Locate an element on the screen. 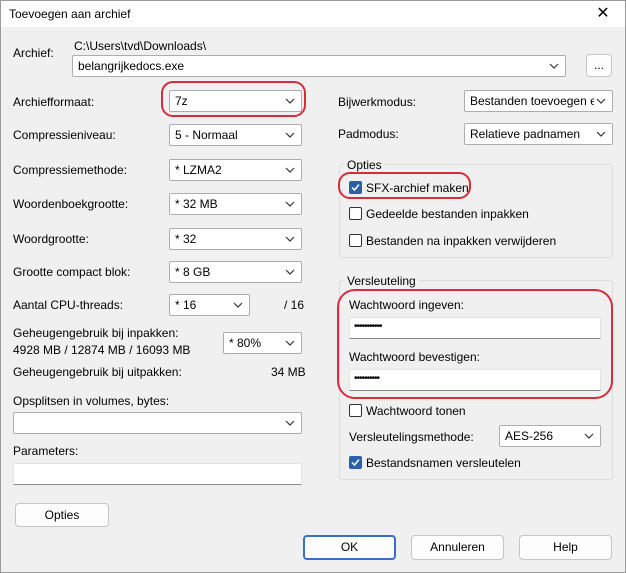 The height and width of the screenshot is (573, 626). word-value: * 32 is located at coordinates (186, 239).